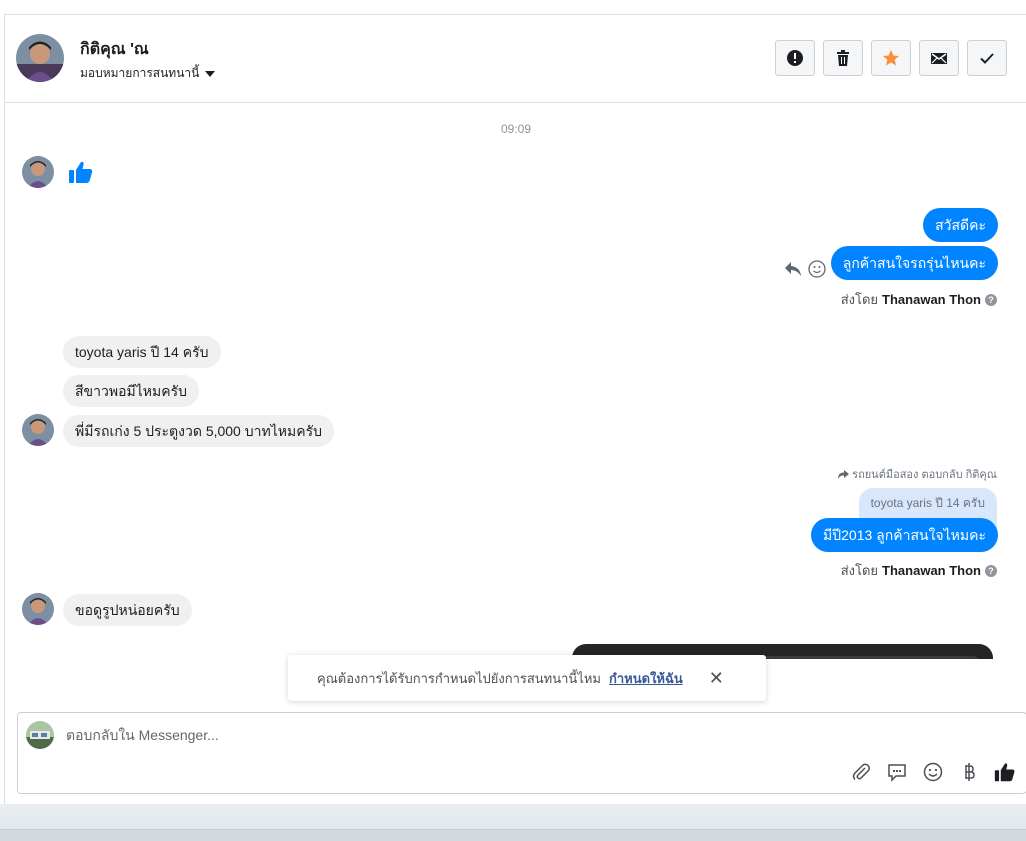 This screenshot has height=841, width=1026. I want to click on composer-tools, so click(933, 772).